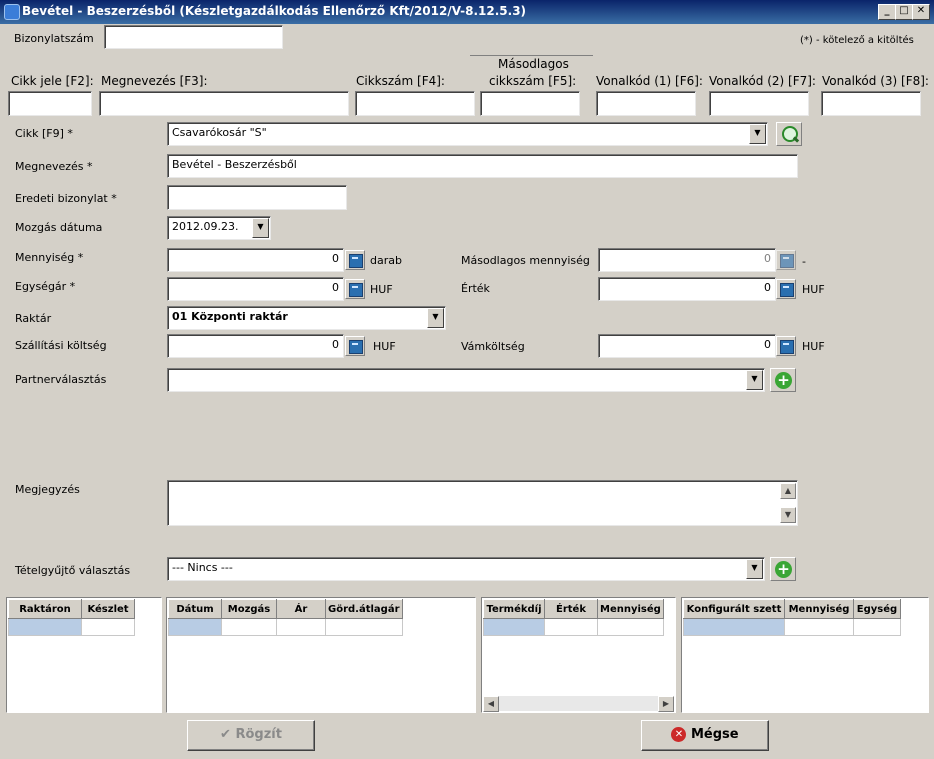  I want to click on search-megnevezes-input, so click(224, 103).